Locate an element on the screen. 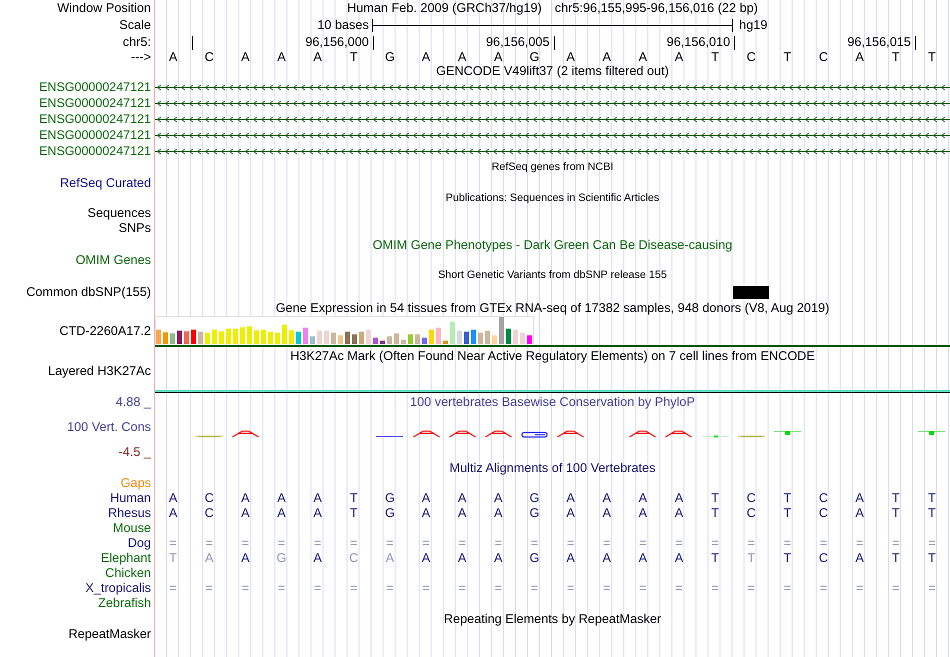 This screenshot has width=950, height=657. axis-max-label: 4.88 _ is located at coordinates (133, 402).